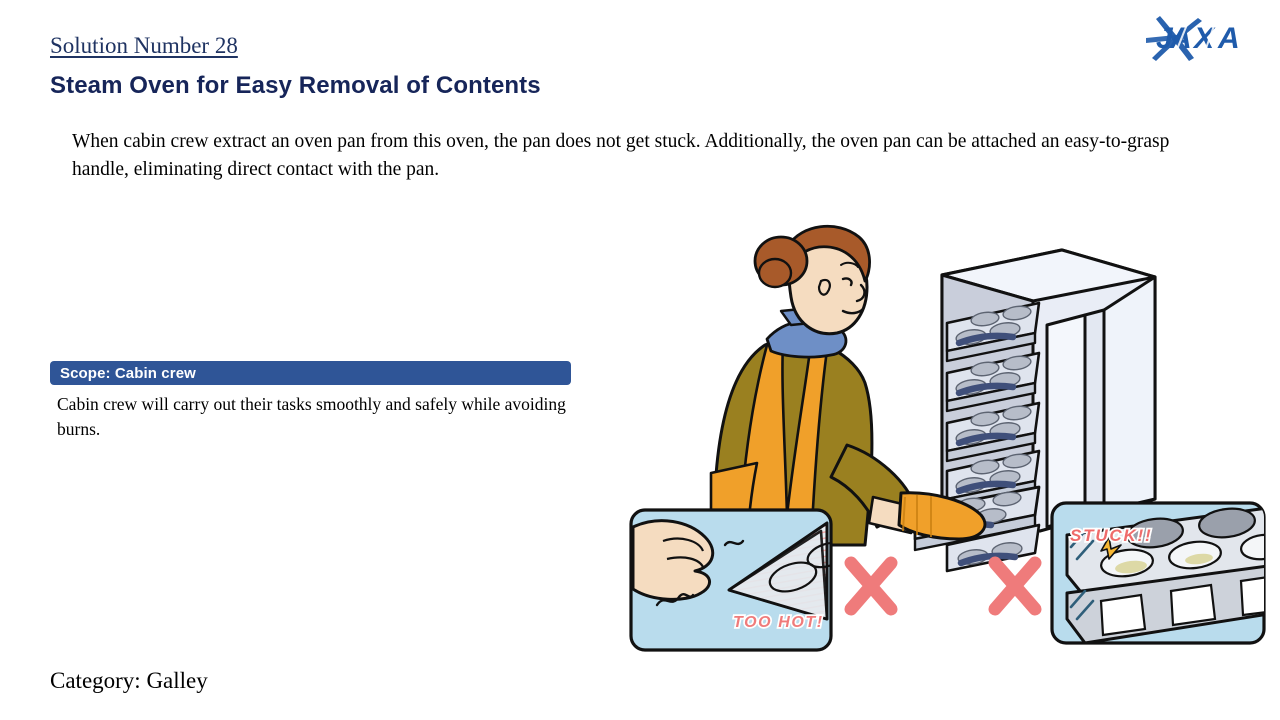 This screenshot has width=1280, height=720. I want to click on panel-stuck-caption: STUCK!!, so click(1111, 535).